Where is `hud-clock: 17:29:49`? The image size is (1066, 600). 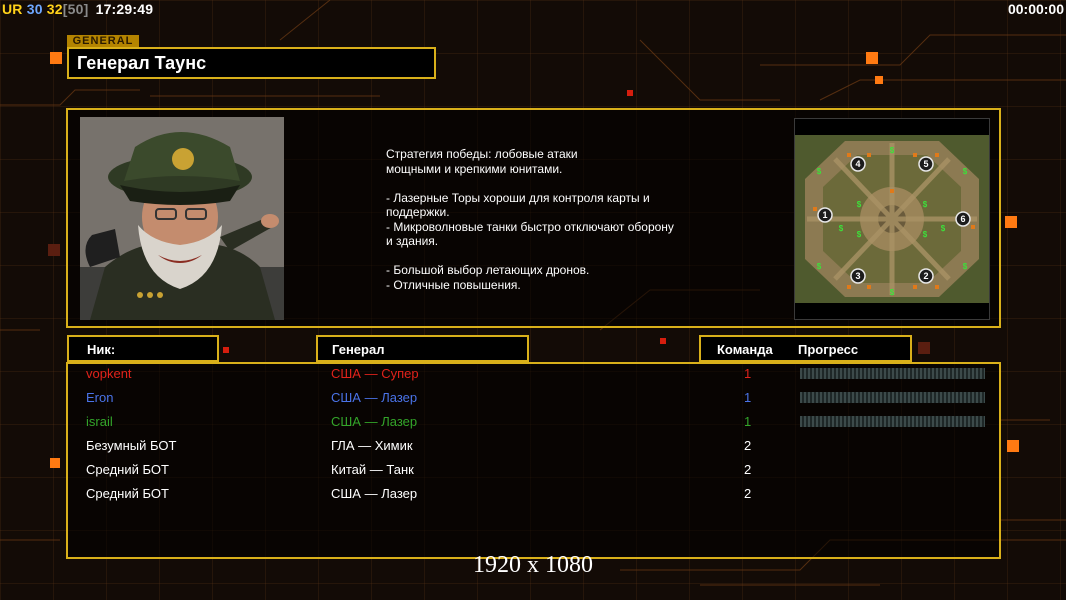 hud-clock: 17:29:49 is located at coordinates (124, 9).